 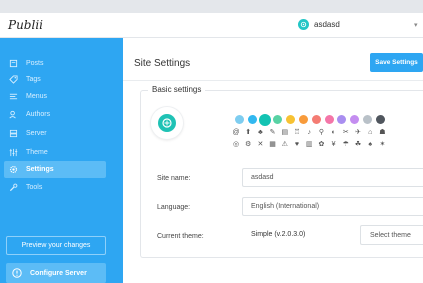 What do you see at coordinates (37, 96) in the screenshot?
I see `sidebar-item-label: Menus` at bounding box center [37, 96].